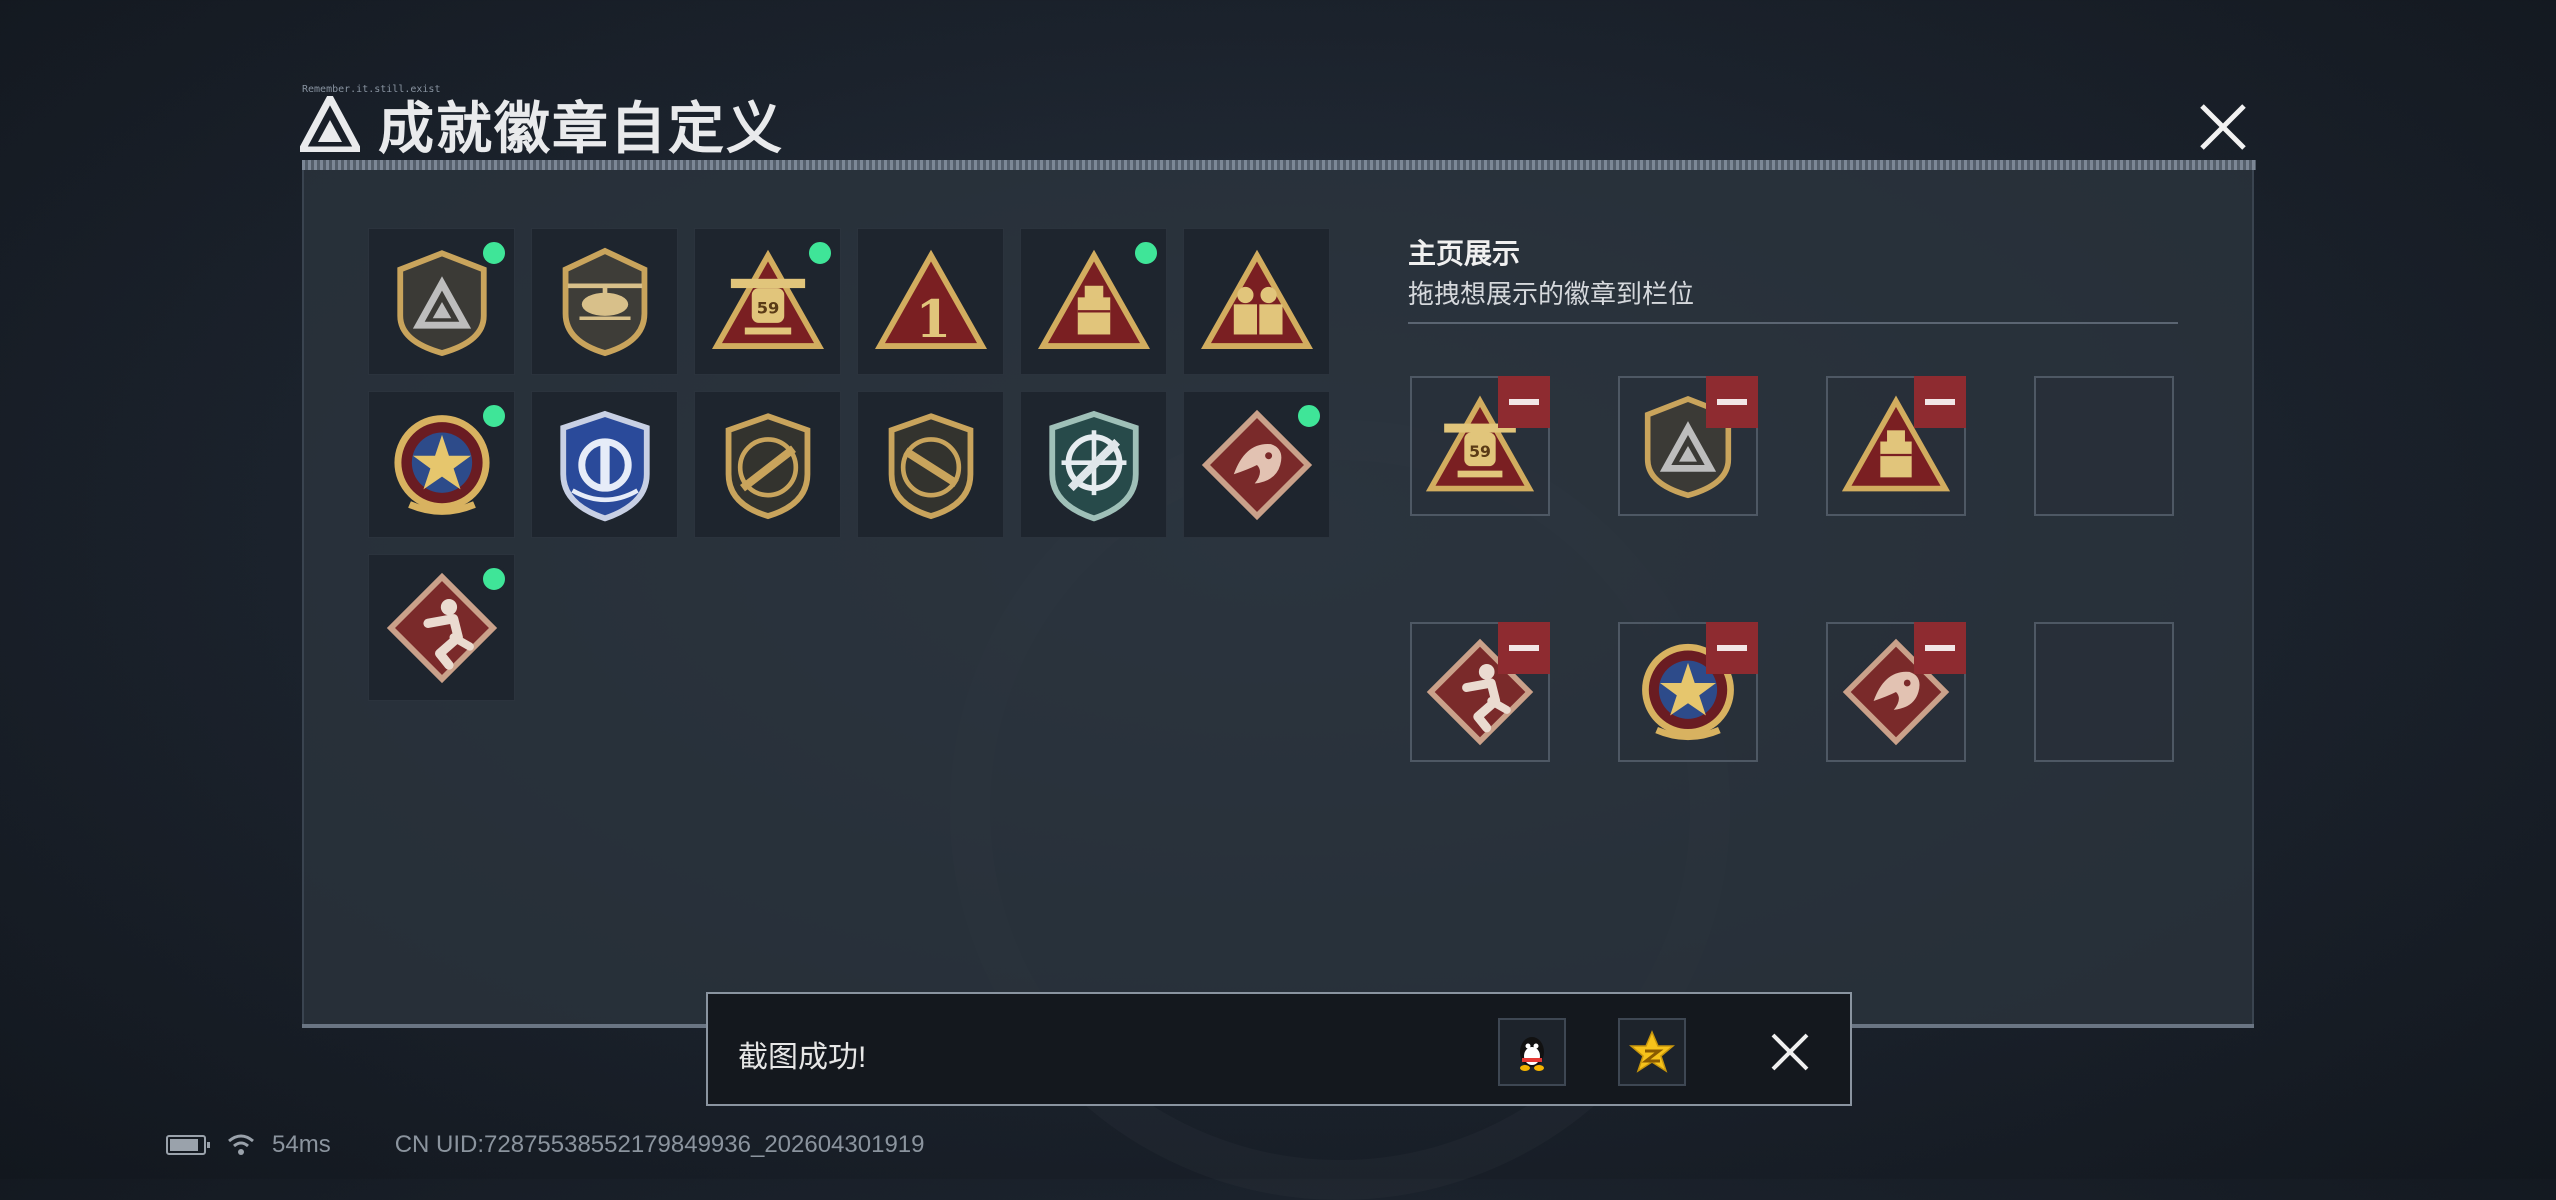  Describe the element at coordinates (1551, 294) in the screenshot. I see `showcase-subtitle: 拖拽想展示的徽章到栏位` at that location.